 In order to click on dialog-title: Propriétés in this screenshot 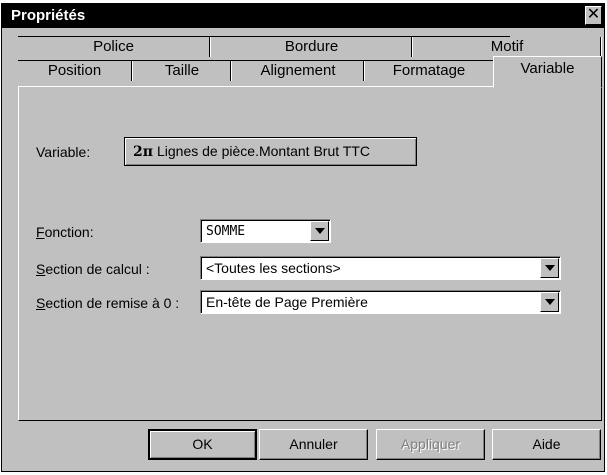, I will do `click(48, 15)`.